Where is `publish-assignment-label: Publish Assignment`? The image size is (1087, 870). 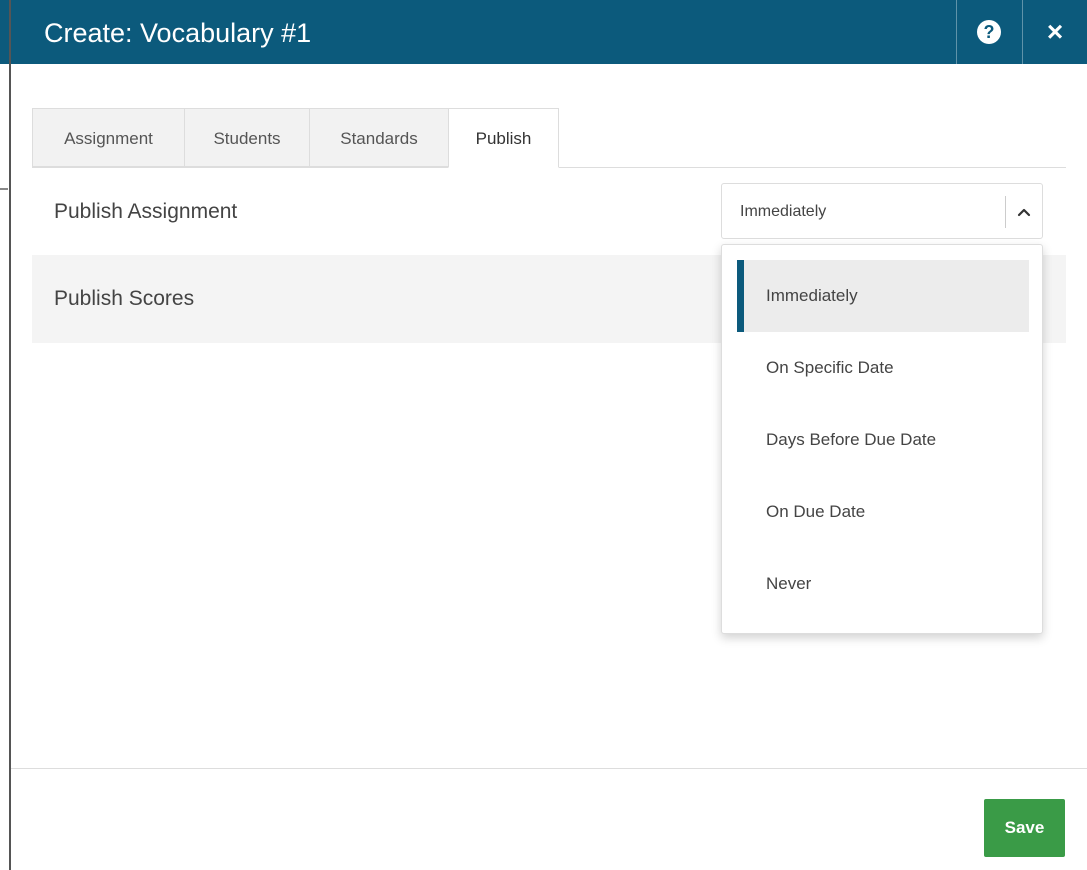
publish-assignment-label: Publish Assignment is located at coordinates (146, 211).